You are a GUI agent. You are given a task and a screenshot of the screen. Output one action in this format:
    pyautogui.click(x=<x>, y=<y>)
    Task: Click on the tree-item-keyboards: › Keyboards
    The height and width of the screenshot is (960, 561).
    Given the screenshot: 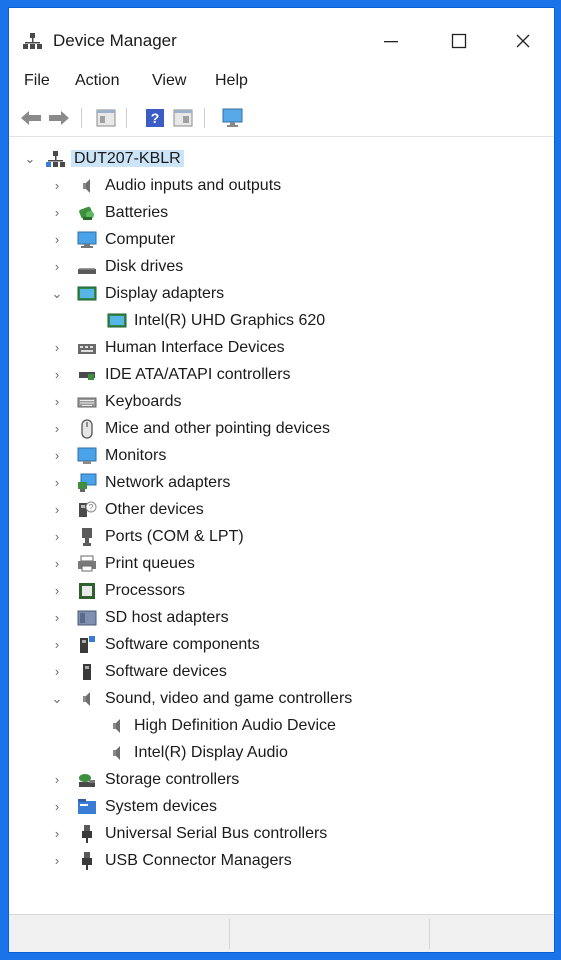 What is the action you would take?
    pyautogui.click(x=281, y=402)
    